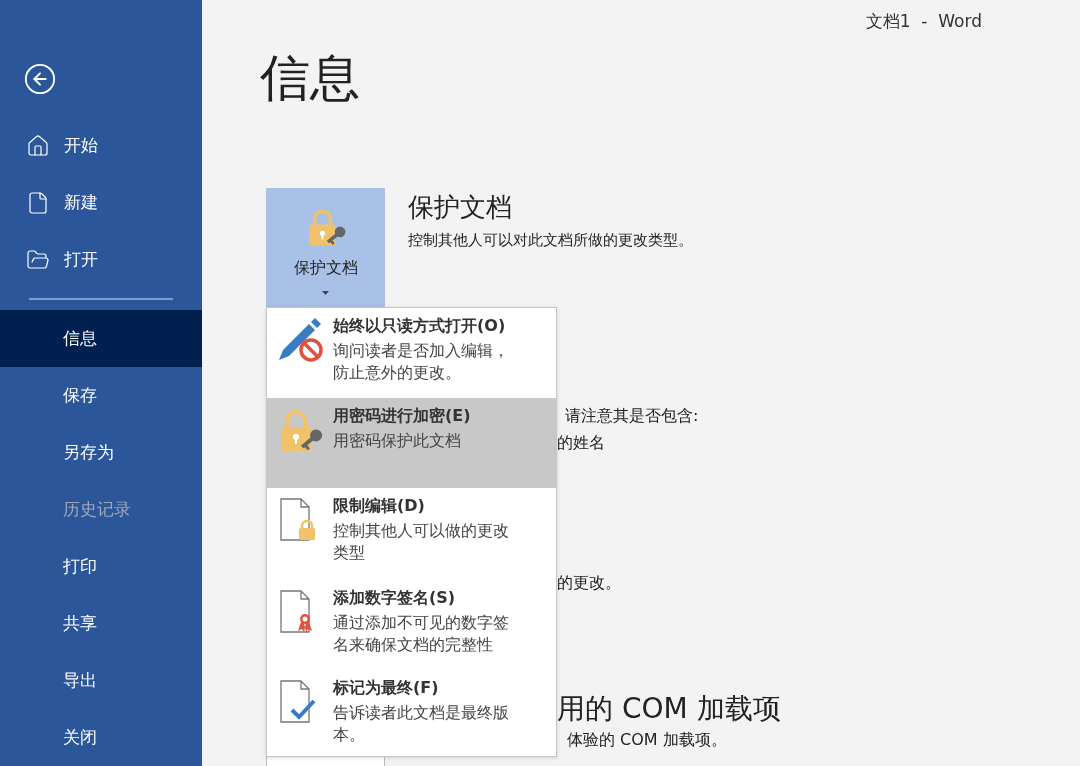 Image resolution: width=1080 pixels, height=766 pixels. I want to click on author-text: 的姓名, so click(581, 443).